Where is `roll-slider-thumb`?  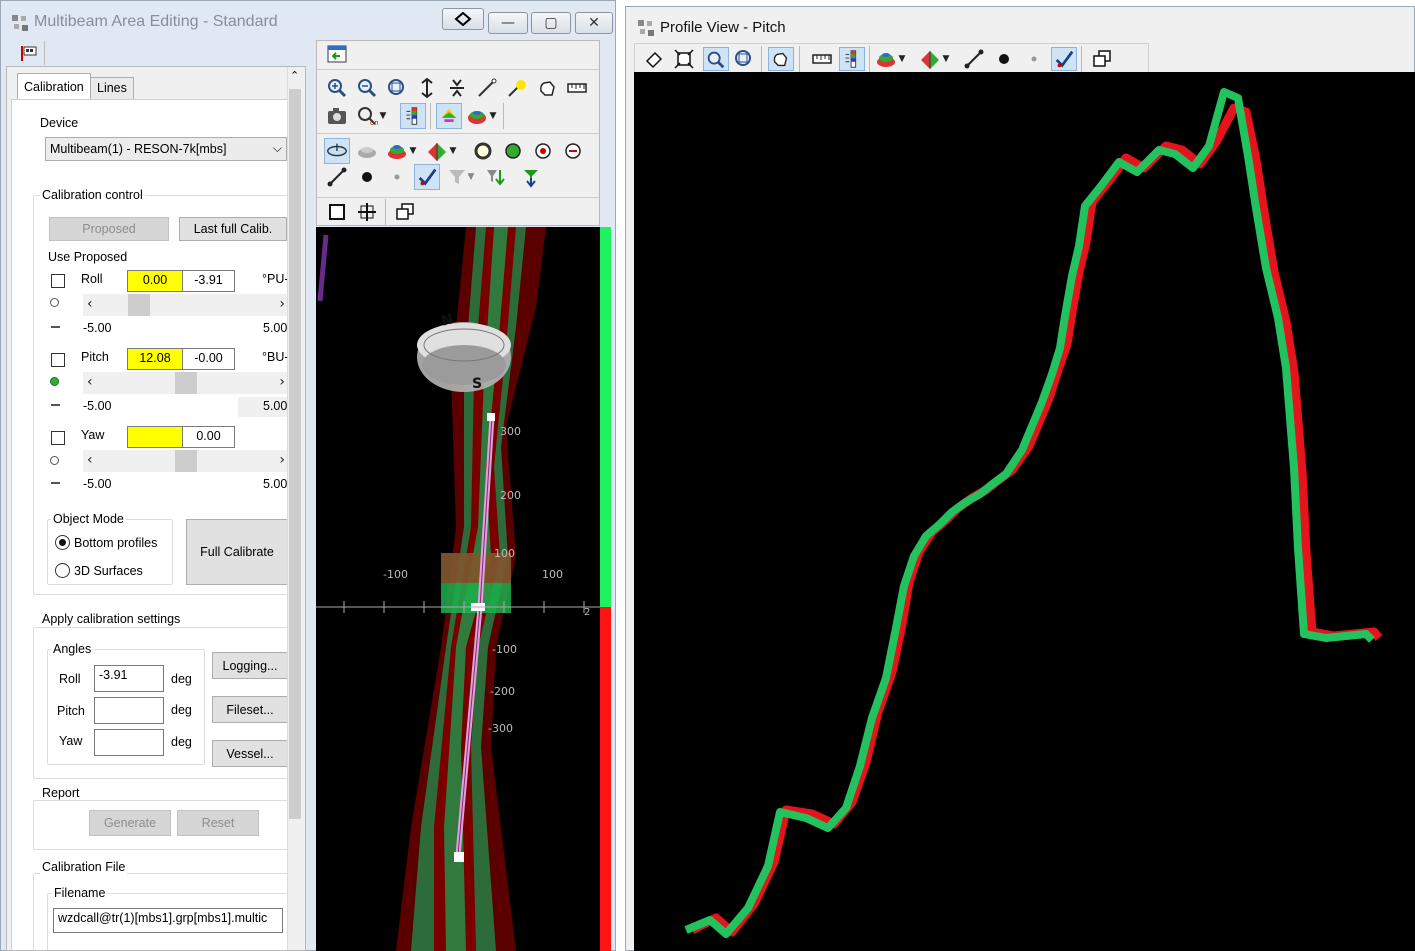 roll-slider-thumb is located at coordinates (139, 305).